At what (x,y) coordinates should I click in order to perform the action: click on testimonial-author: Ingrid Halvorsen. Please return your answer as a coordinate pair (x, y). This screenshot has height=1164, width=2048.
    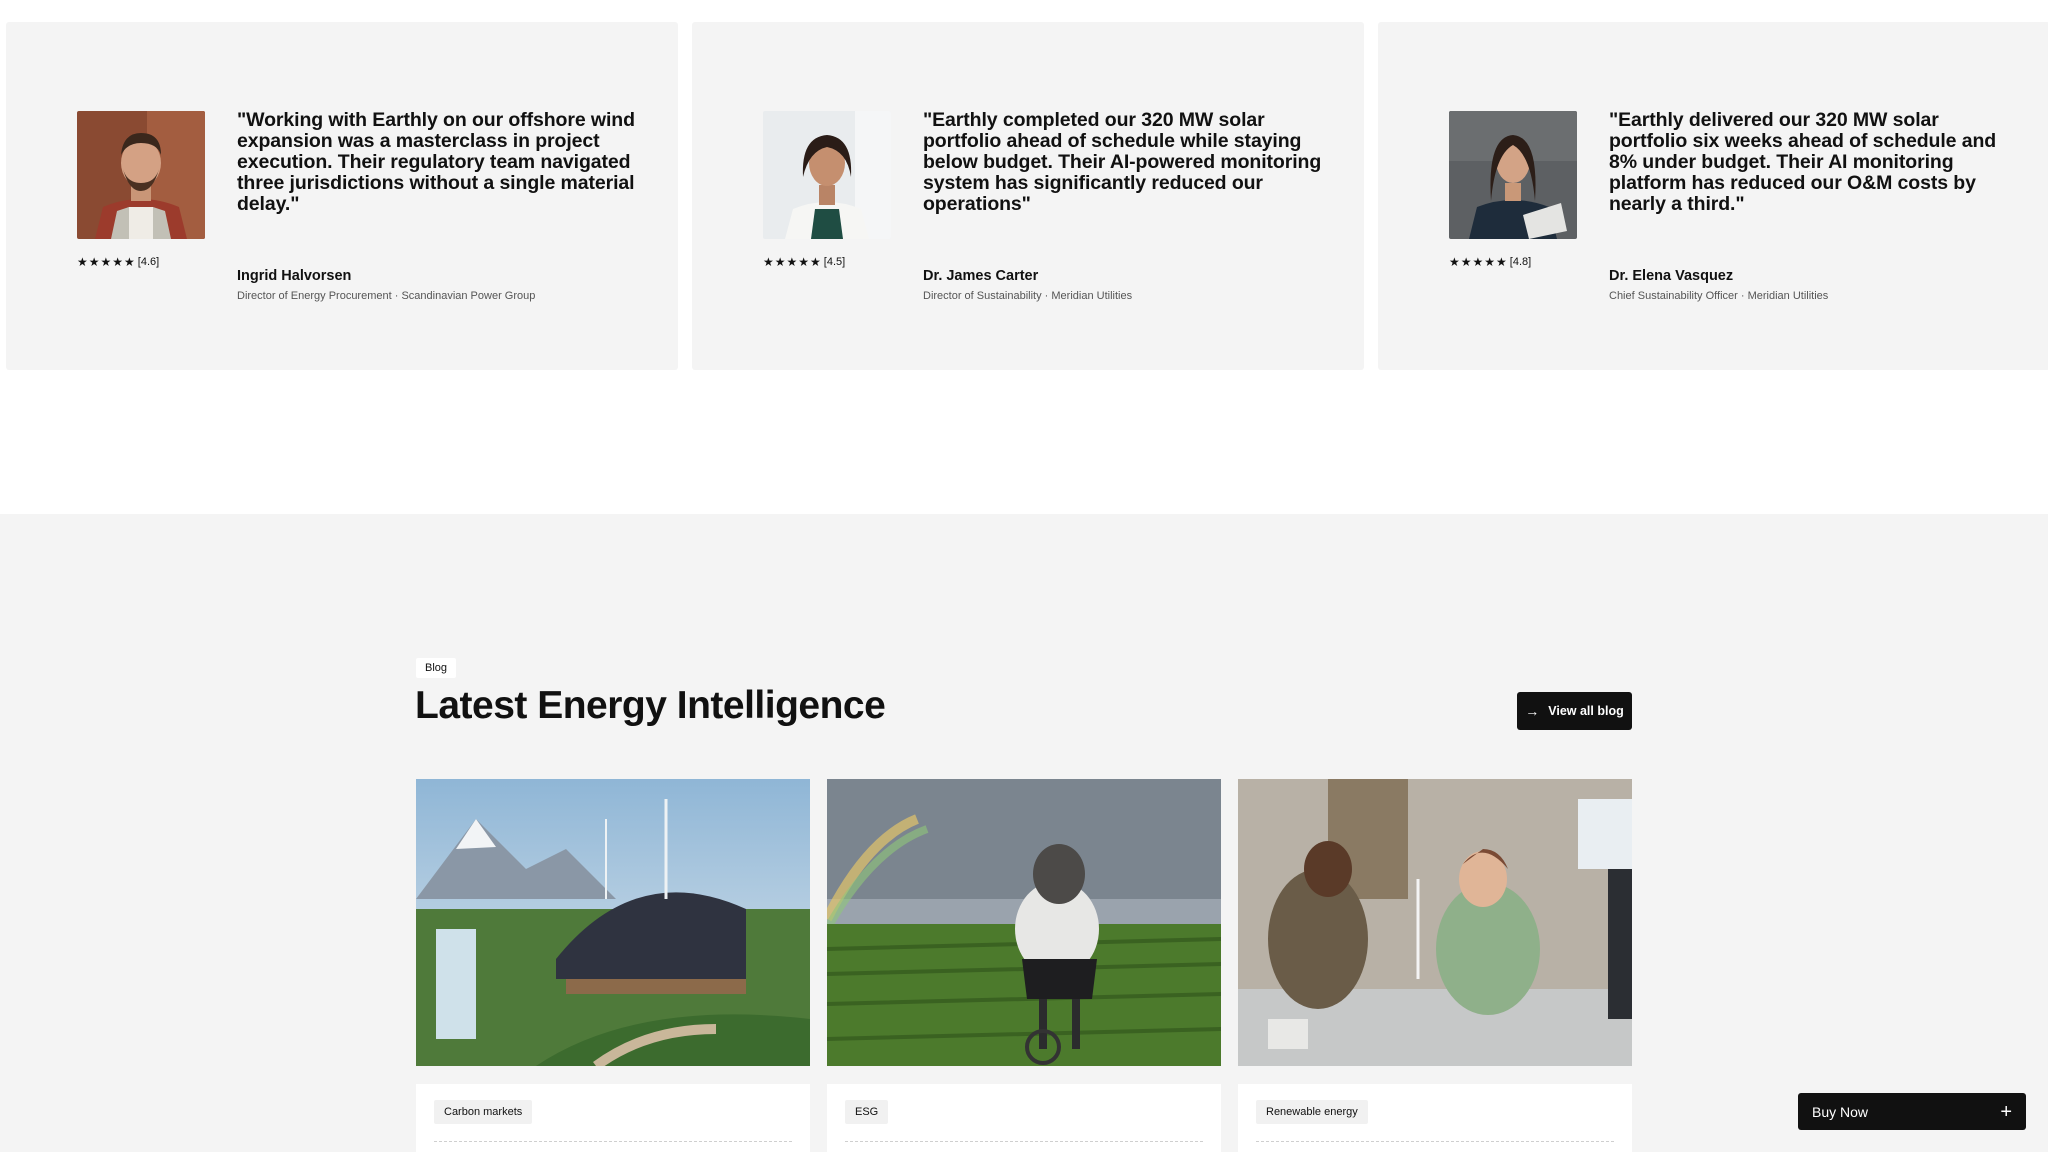
    Looking at the image, I should click on (294, 276).